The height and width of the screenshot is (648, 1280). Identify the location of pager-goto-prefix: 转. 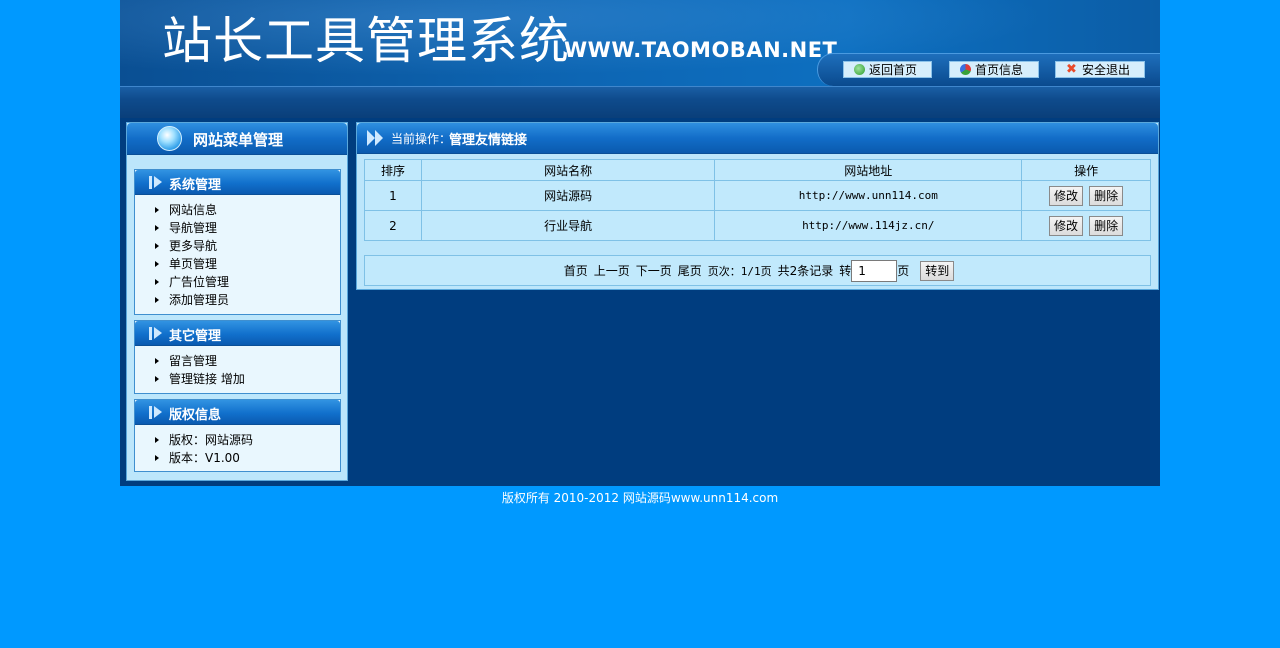
(845, 271).